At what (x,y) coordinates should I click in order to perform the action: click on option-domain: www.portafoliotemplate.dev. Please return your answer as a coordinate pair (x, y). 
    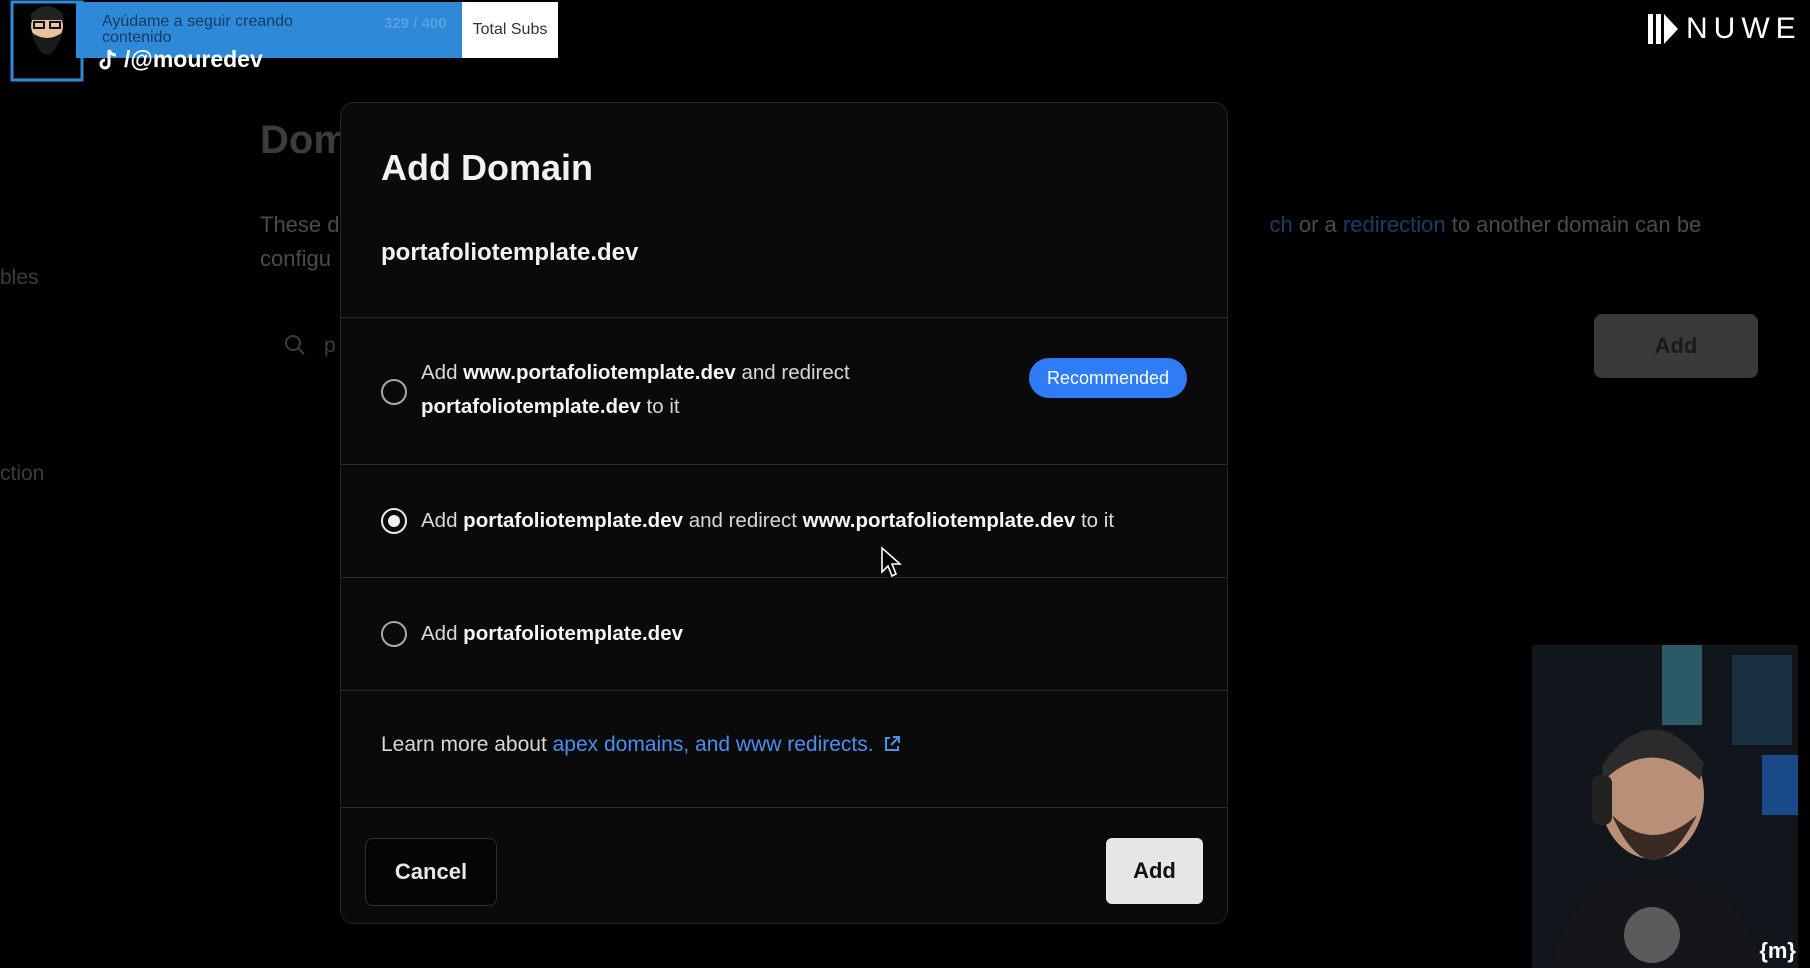
    Looking at the image, I should click on (599, 372).